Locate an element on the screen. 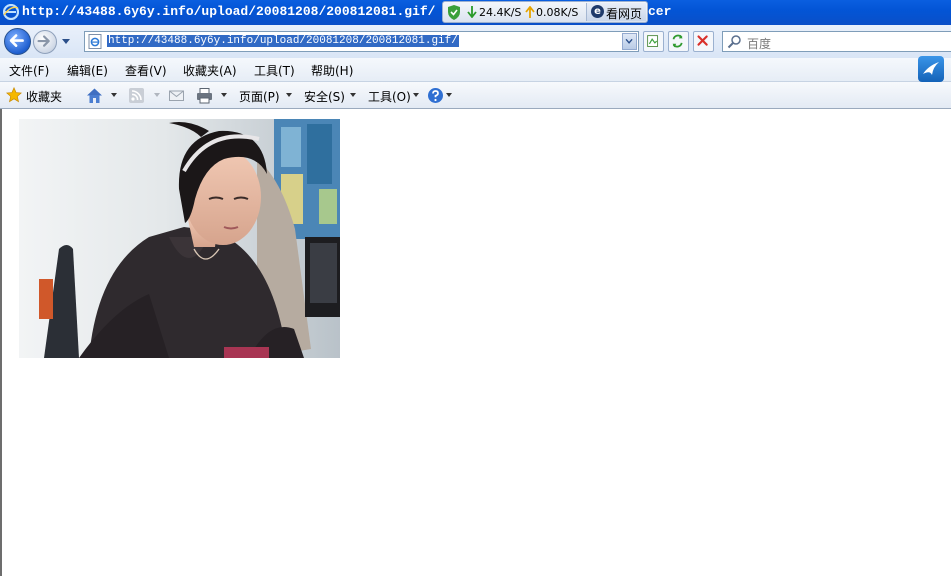 This screenshot has height=576, width=951. forward-button is located at coordinates (45, 42).